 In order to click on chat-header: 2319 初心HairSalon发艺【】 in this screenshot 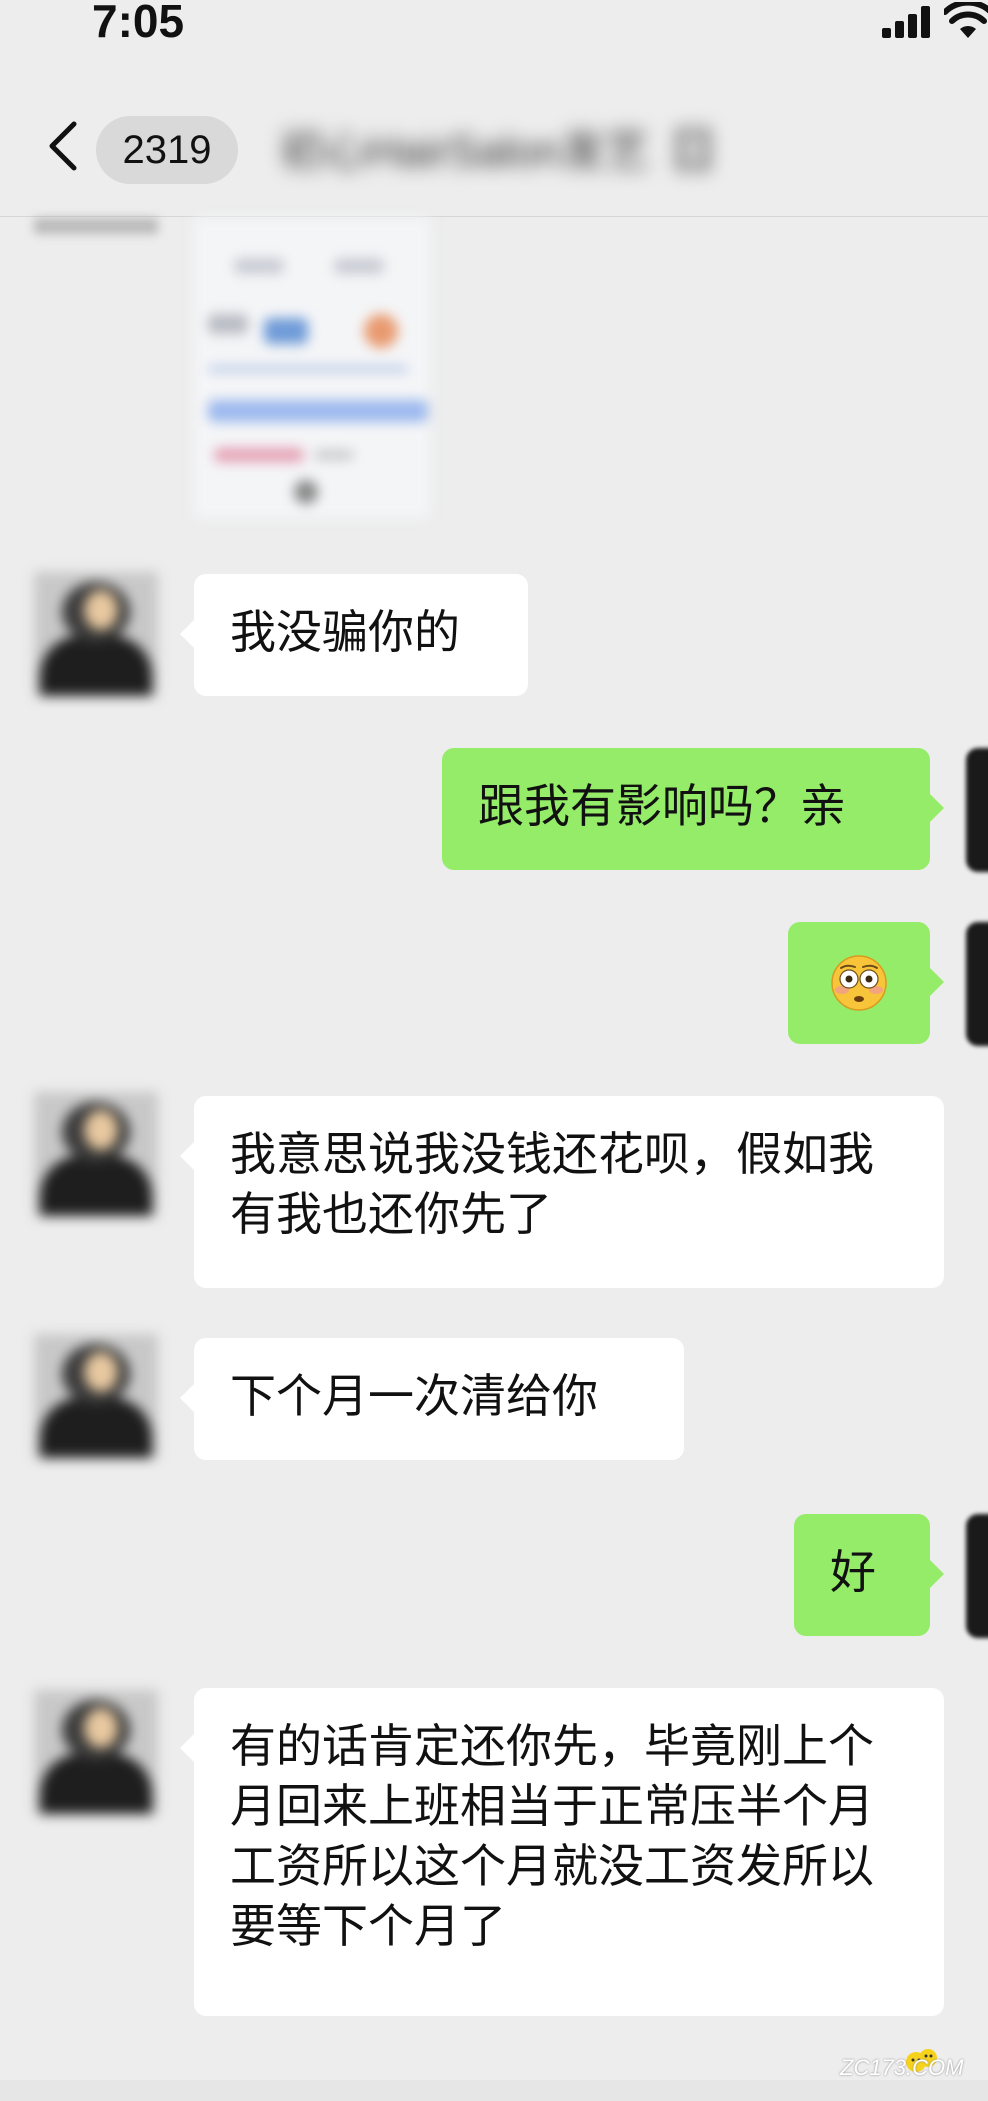, I will do `click(494, 138)`.